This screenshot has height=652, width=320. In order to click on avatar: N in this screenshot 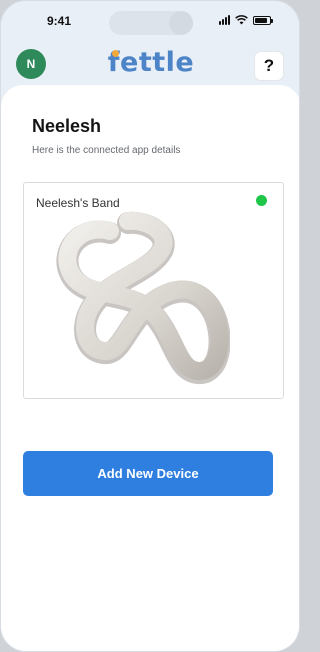, I will do `click(31, 64)`.